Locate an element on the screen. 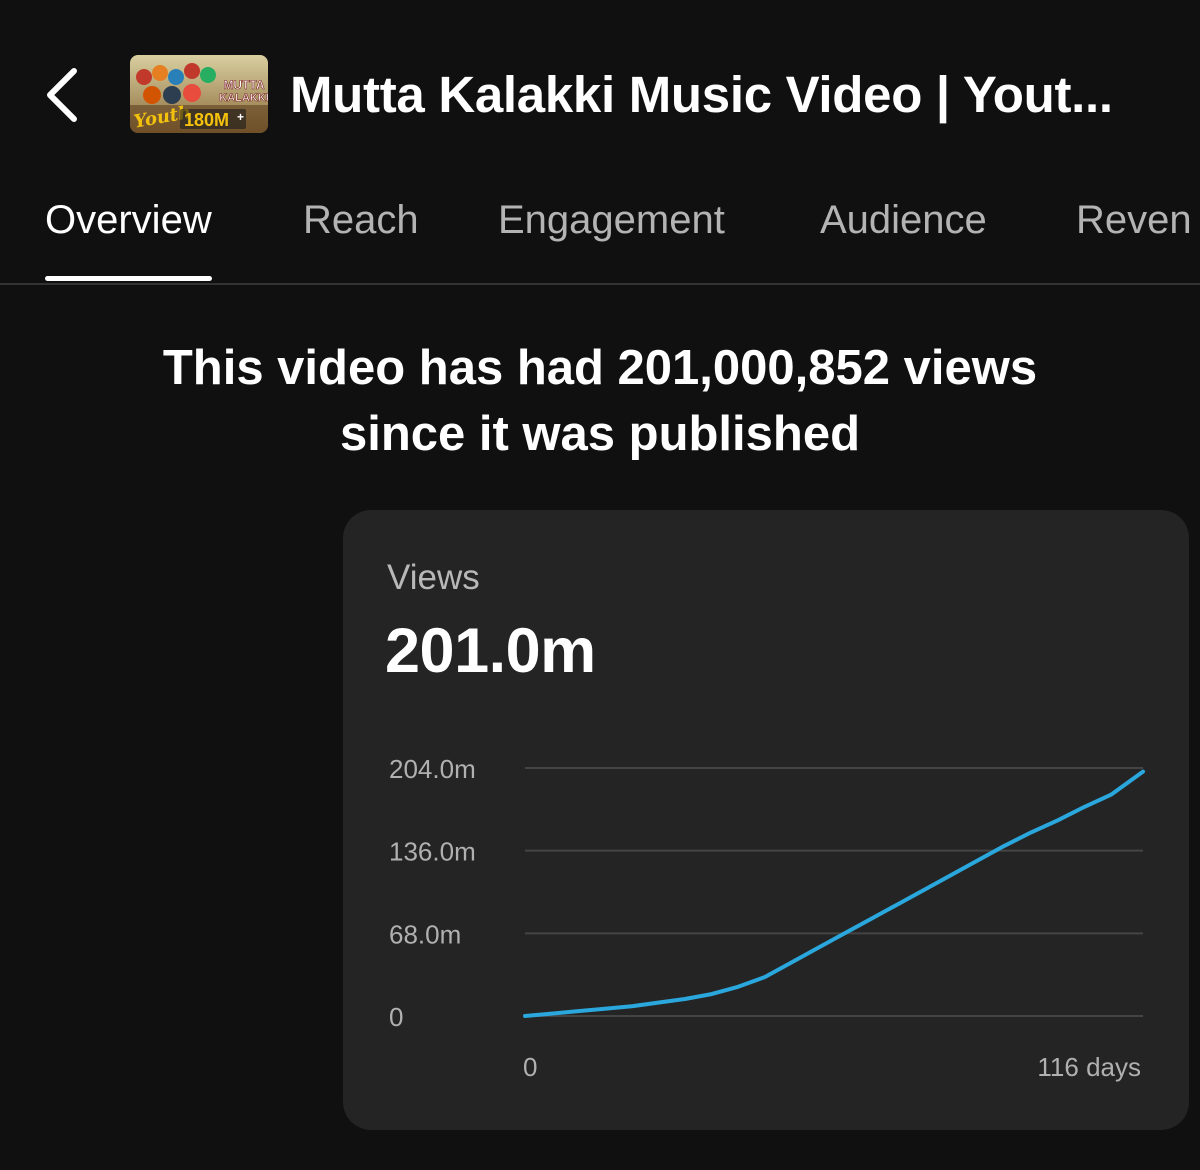  thumbnail-title-line2: KALAKKI is located at coordinates (243, 98).